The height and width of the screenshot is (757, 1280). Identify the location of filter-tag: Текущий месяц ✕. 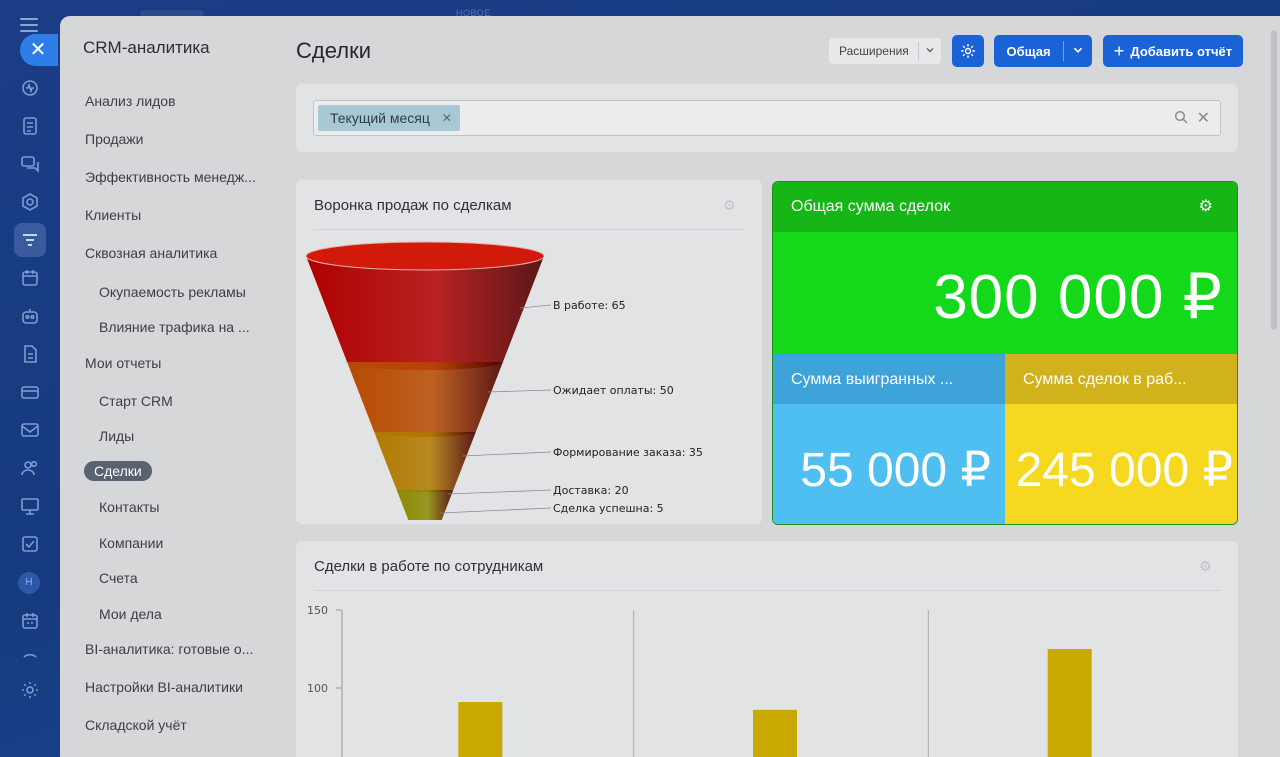
(389, 118).